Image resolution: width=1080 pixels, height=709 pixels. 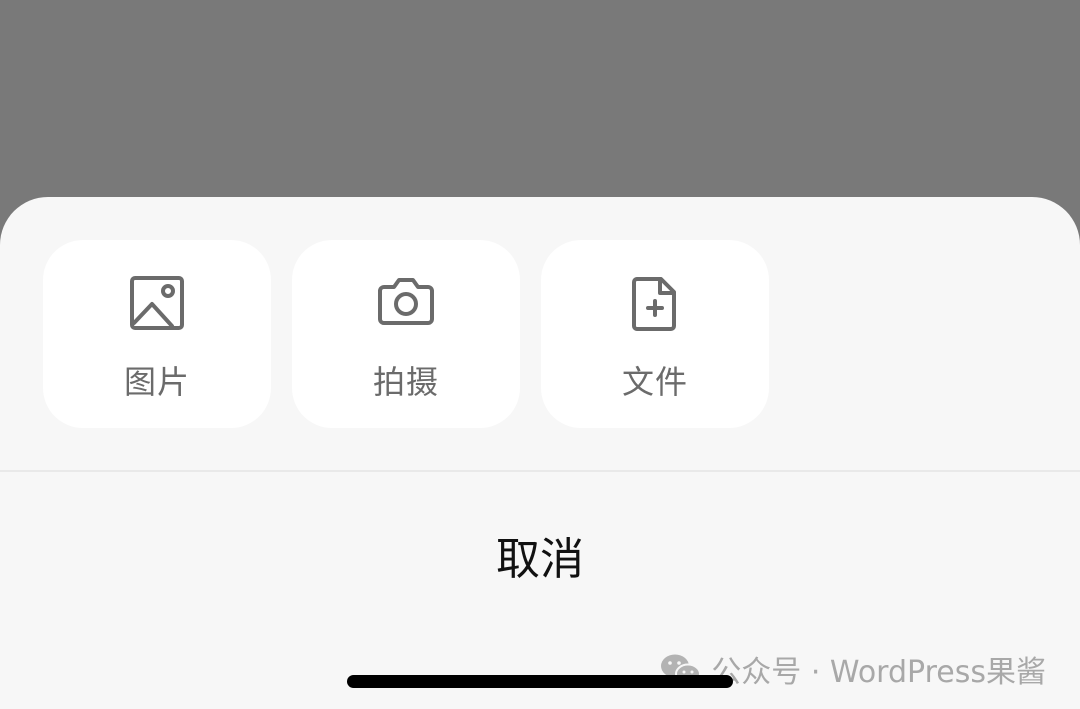 I want to click on option-file: 文件, so click(x=655, y=334).